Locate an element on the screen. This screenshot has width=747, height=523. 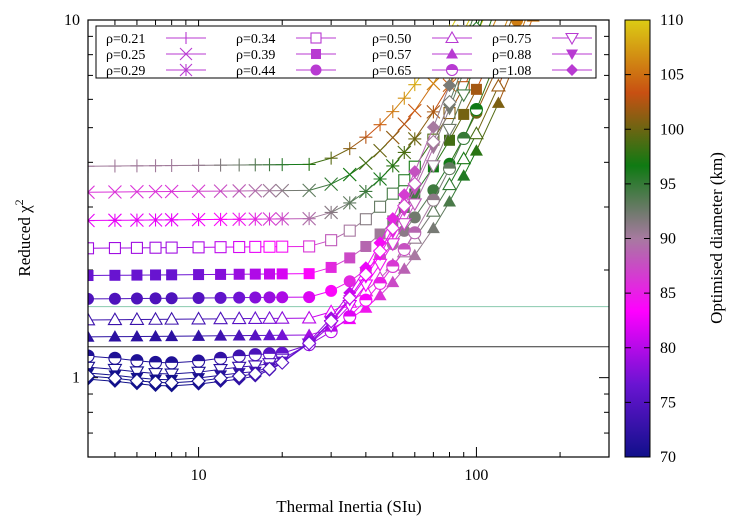
legend-label: ρ=0.50 is located at coordinates (391, 39).